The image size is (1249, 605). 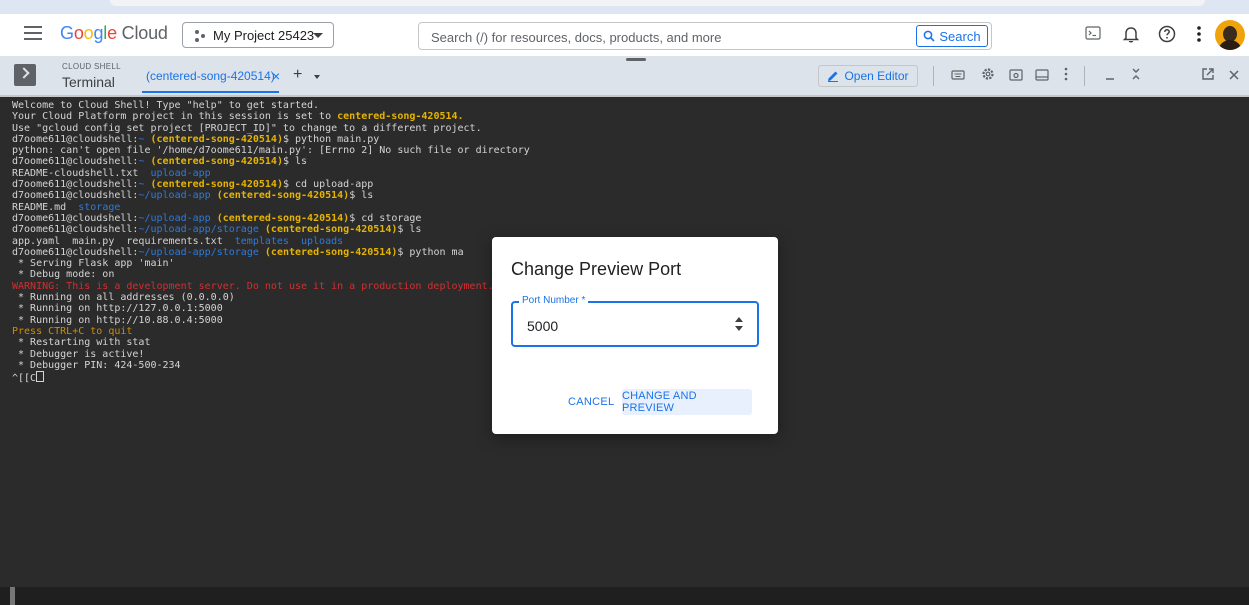 I want to click on hamburger-menu-icon, so click(x=33, y=35).